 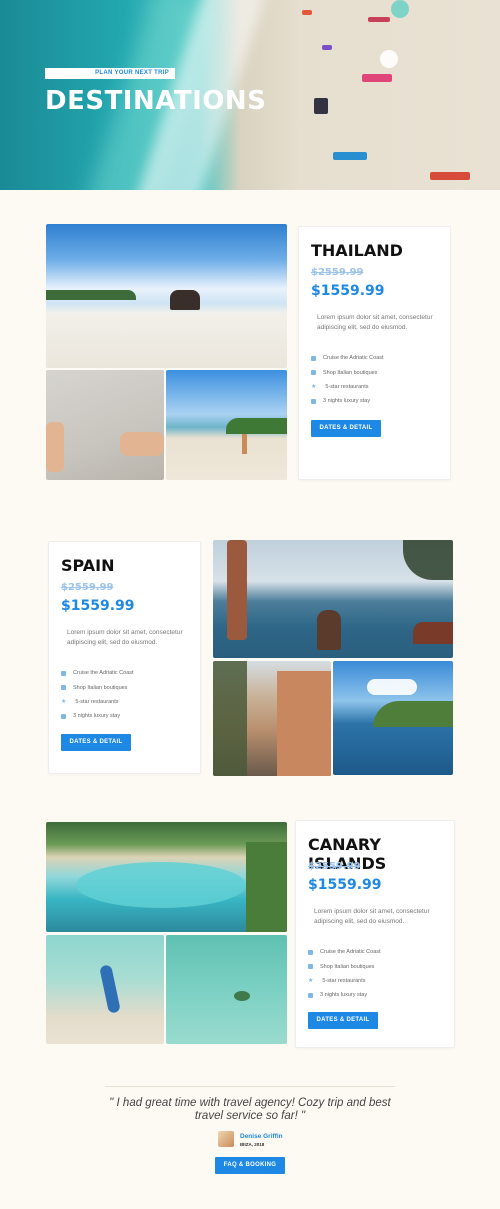 What do you see at coordinates (105, 425) in the screenshot?
I see `thailand-sand-feet-photo` at bounding box center [105, 425].